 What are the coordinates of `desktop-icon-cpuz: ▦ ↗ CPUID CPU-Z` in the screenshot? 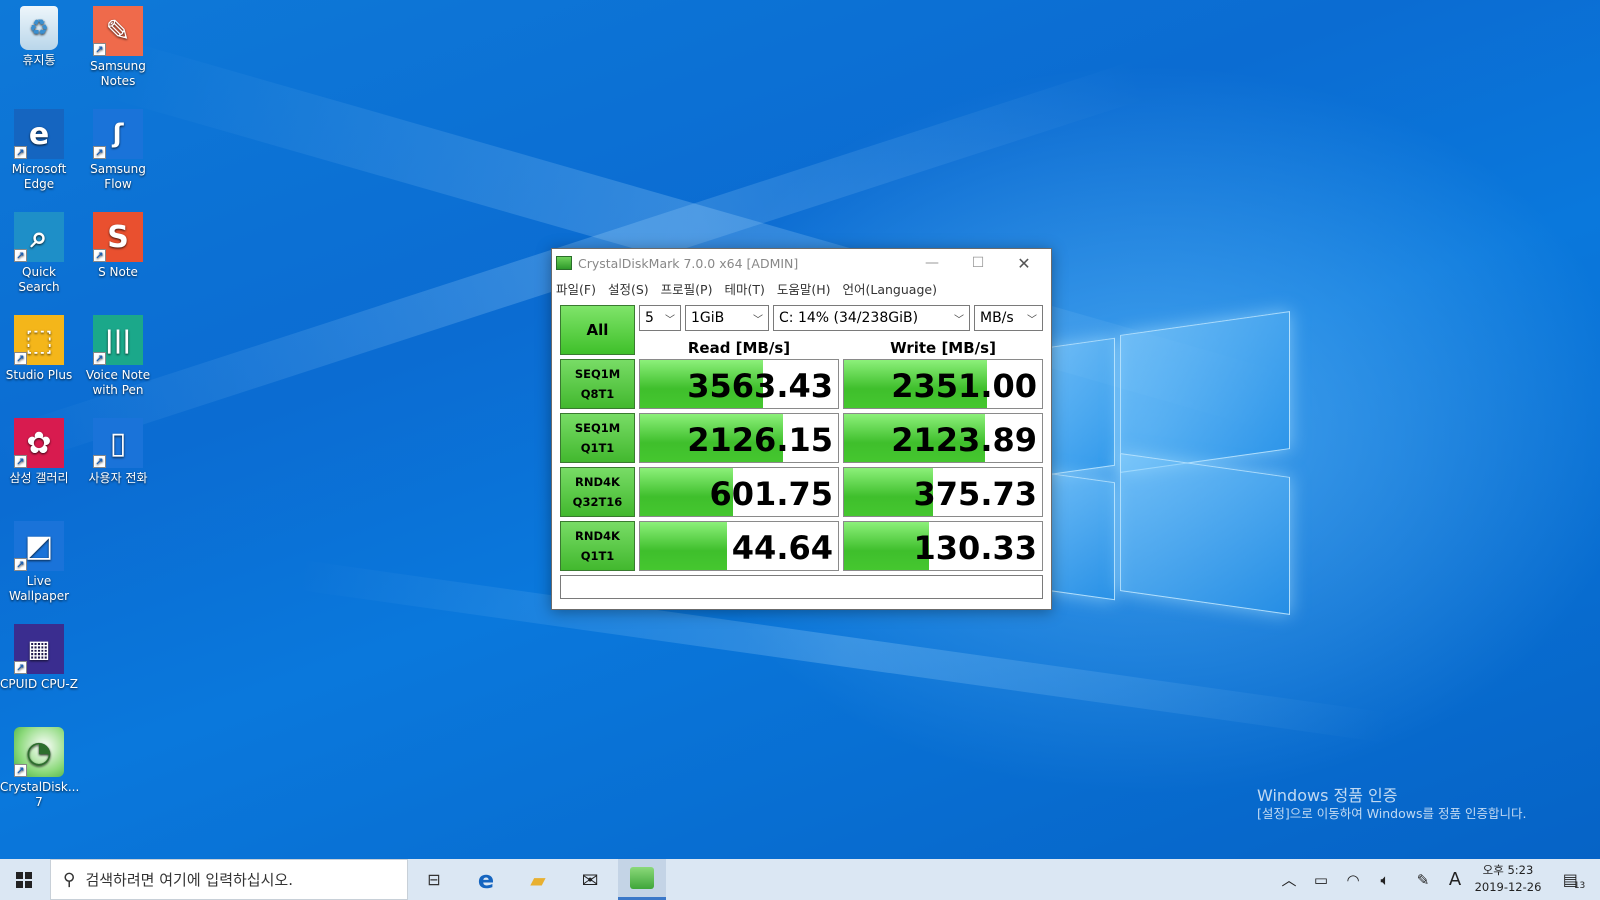 It's located at (39, 658).